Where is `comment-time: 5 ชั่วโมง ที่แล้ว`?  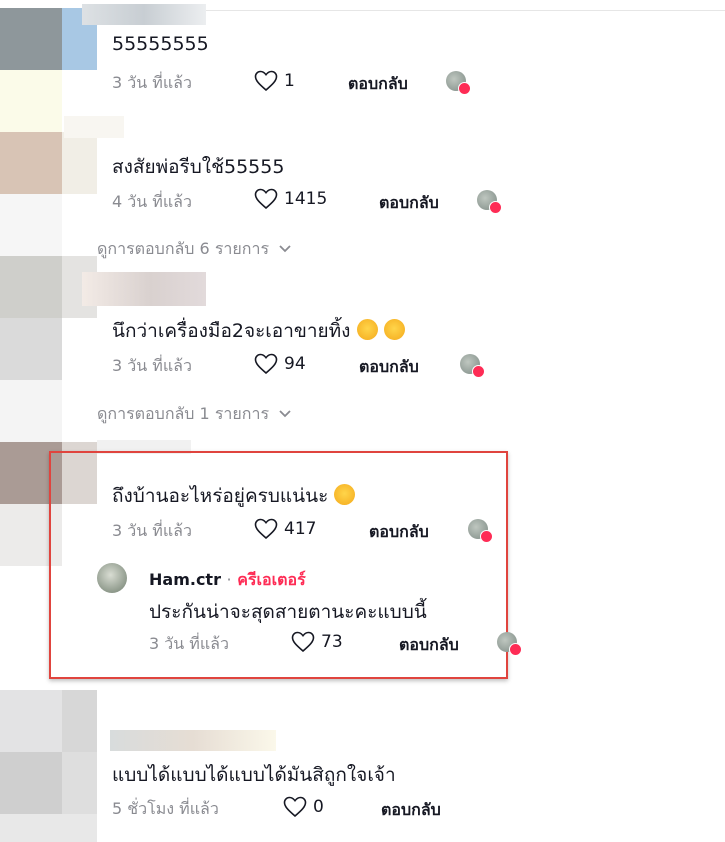
comment-time: 5 ชั่วโมง ที่แล้ว is located at coordinates (165, 808).